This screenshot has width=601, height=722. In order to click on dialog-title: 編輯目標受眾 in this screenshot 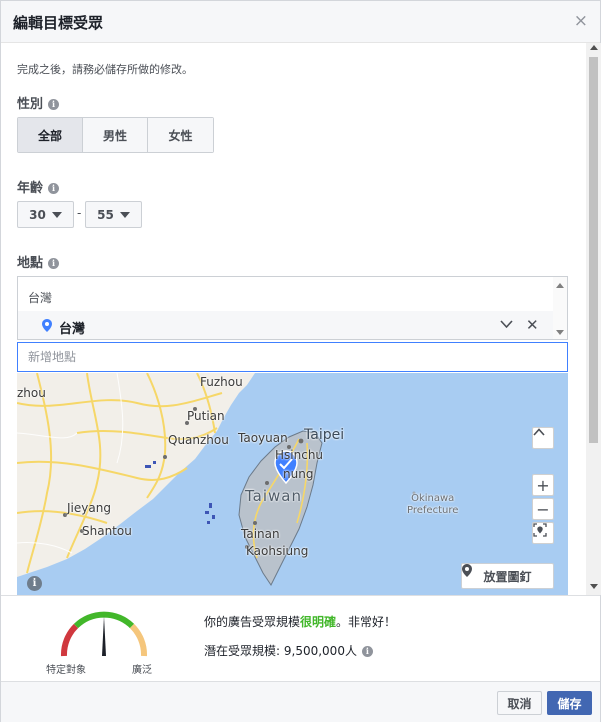, I will do `click(58, 23)`.